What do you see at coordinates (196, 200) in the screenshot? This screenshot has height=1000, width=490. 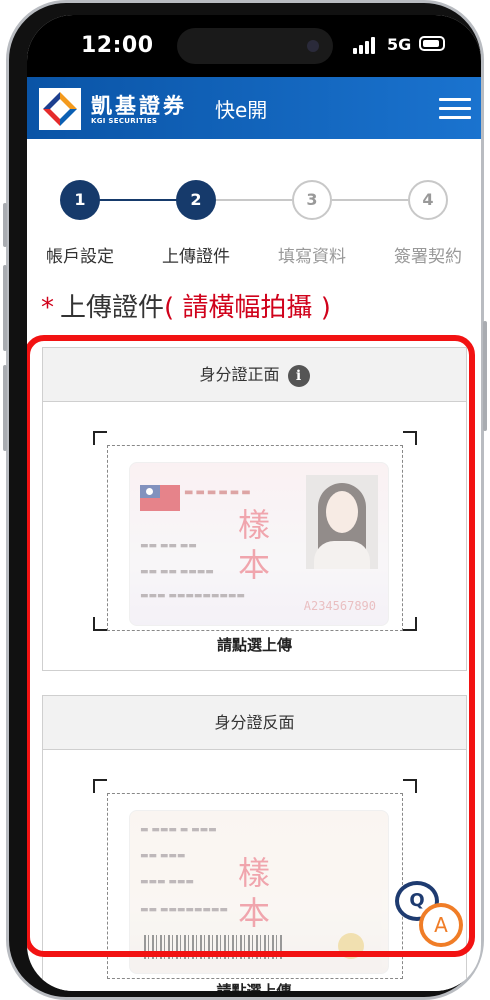 I see `step-2-circle: 2` at bounding box center [196, 200].